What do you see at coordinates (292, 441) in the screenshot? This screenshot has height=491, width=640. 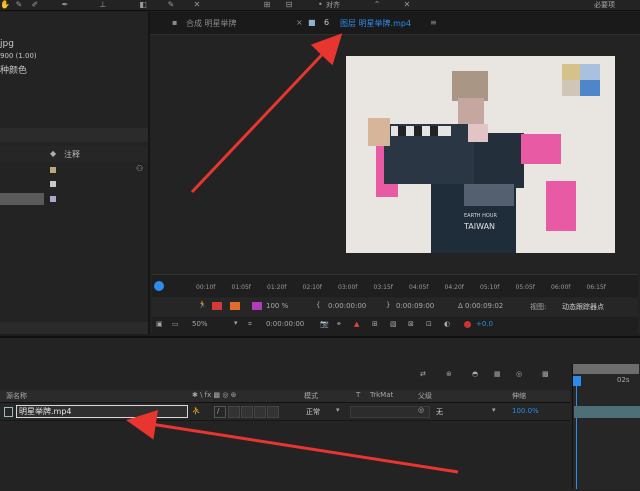 I see `arrow-to-layer-name` at bounding box center [292, 441].